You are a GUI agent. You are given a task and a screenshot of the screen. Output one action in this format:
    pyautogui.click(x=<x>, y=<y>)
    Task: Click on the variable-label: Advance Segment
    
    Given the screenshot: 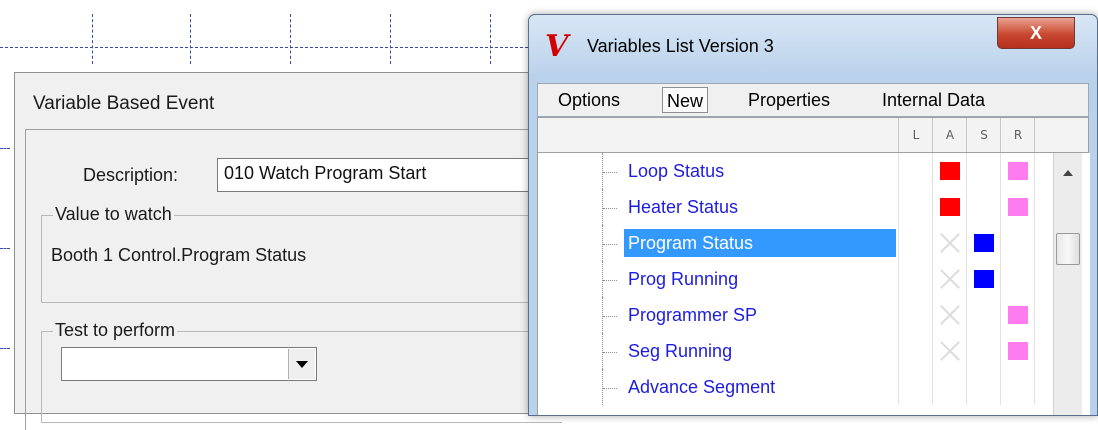 What is the action you would take?
    pyautogui.click(x=702, y=387)
    